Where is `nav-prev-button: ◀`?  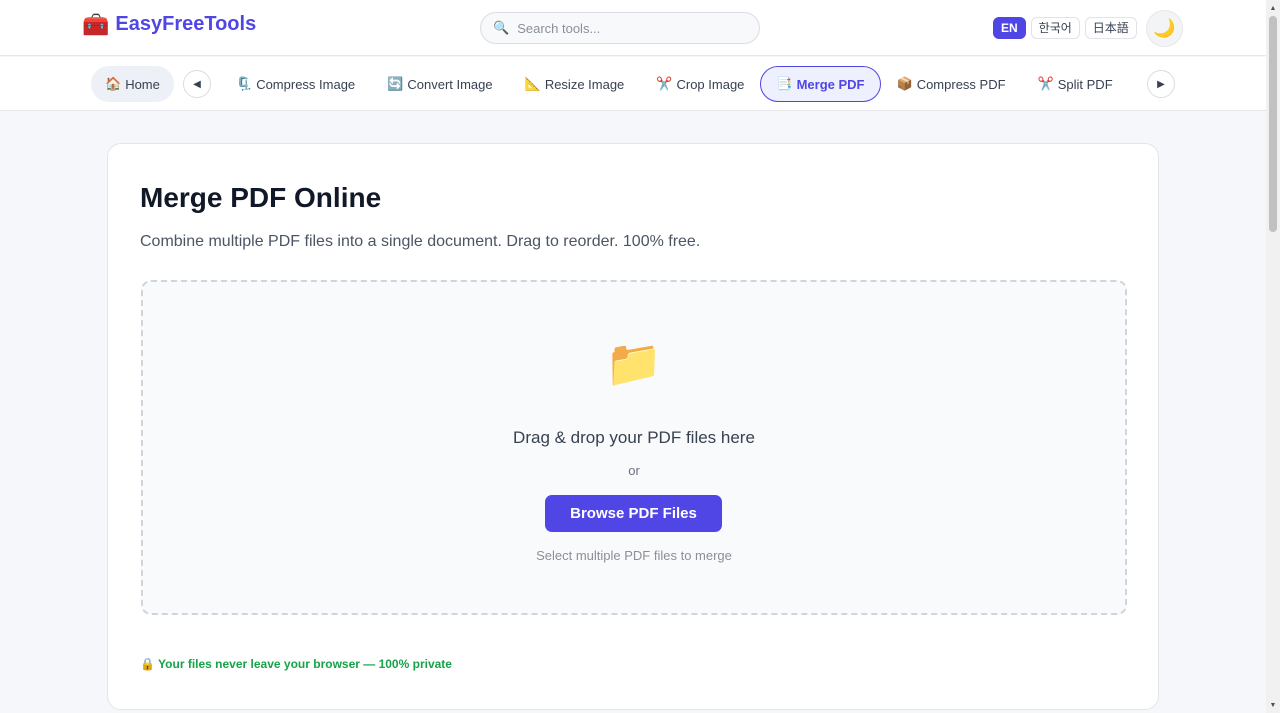 nav-prev-button: ◀ is located at coordinates (197, 84).